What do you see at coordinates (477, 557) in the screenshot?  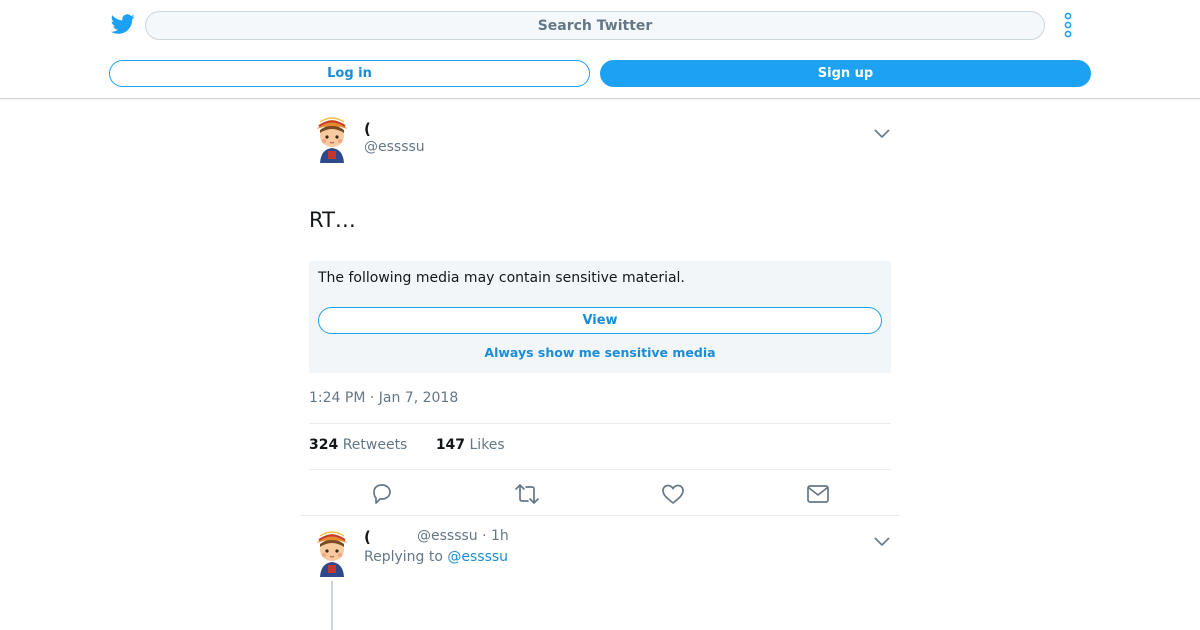 I see `replying-to-link: @essssu` at bounding box center [477, 557].